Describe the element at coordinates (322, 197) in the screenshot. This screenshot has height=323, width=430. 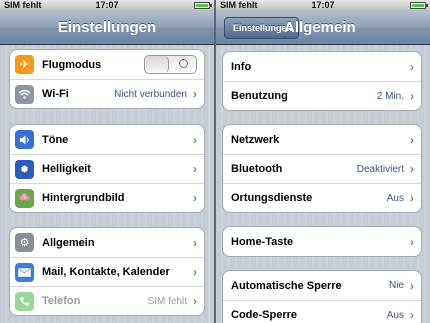
I see `general-row-location: Ortungsdienste Aus ›` at that location.